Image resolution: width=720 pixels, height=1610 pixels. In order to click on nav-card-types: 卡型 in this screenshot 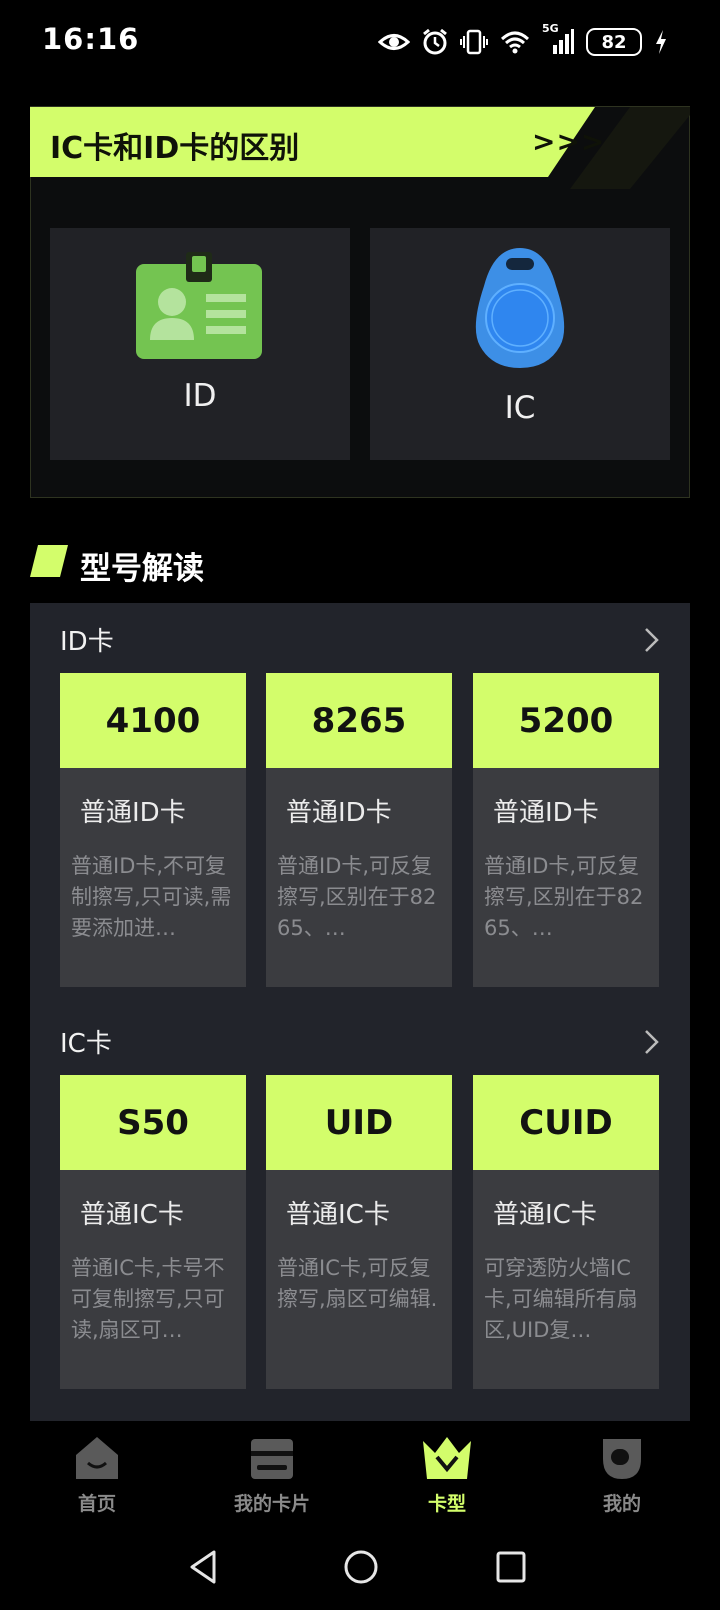, I will do `click(447, 1471)`.